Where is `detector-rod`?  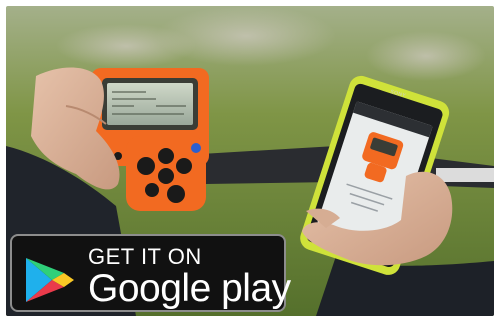 detector-rod is located at coordinates (465, 175).